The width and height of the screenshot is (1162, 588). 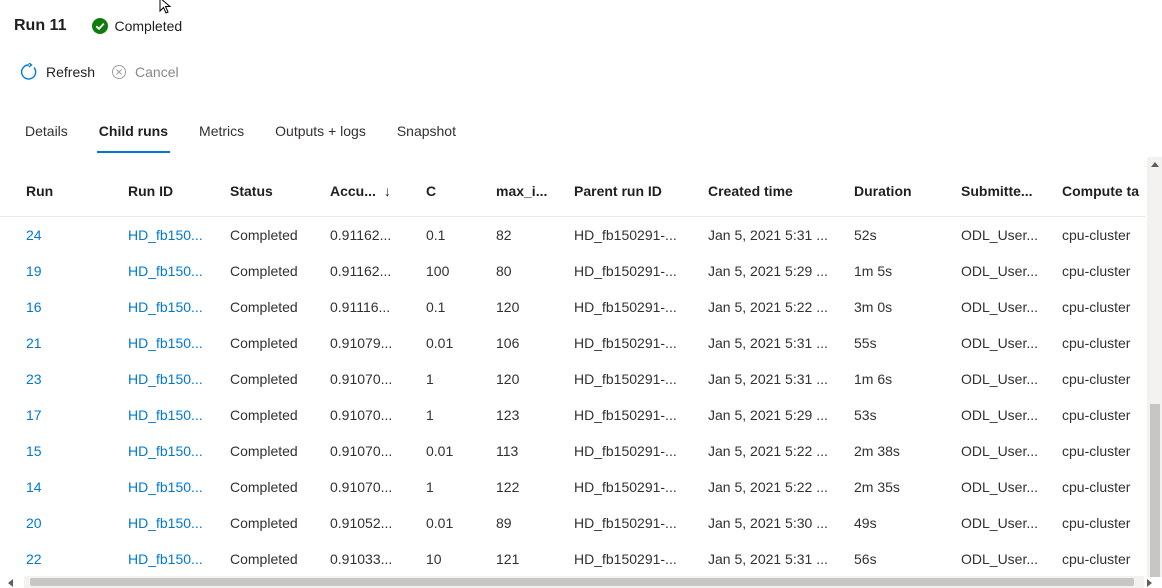 What do you see at coordinates (877, 451) in the screenshot?
I see `cell-duration: 2m 38s` at bounding box center [877, 451].